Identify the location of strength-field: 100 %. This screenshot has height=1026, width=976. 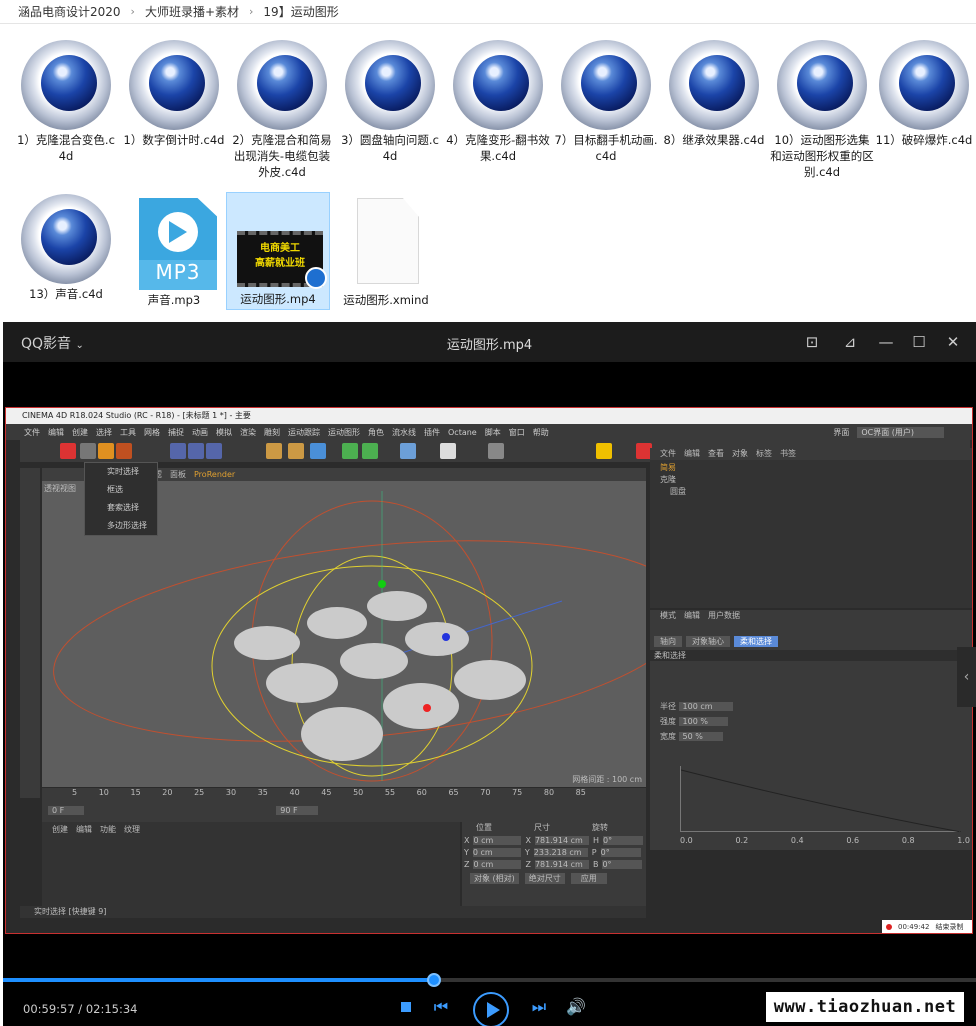
(703, 721).